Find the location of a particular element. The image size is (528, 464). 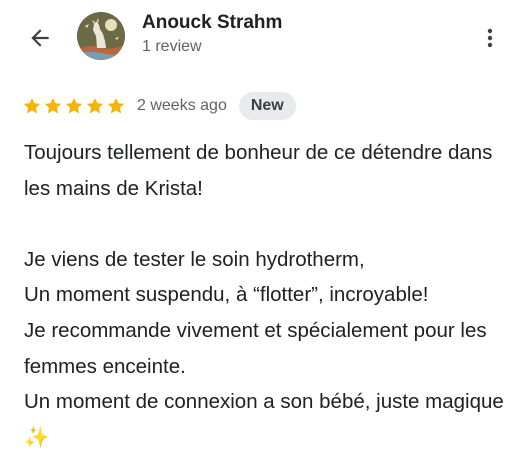

reviewer-name: Anouck Strahm is located at coordinates (212, 23).